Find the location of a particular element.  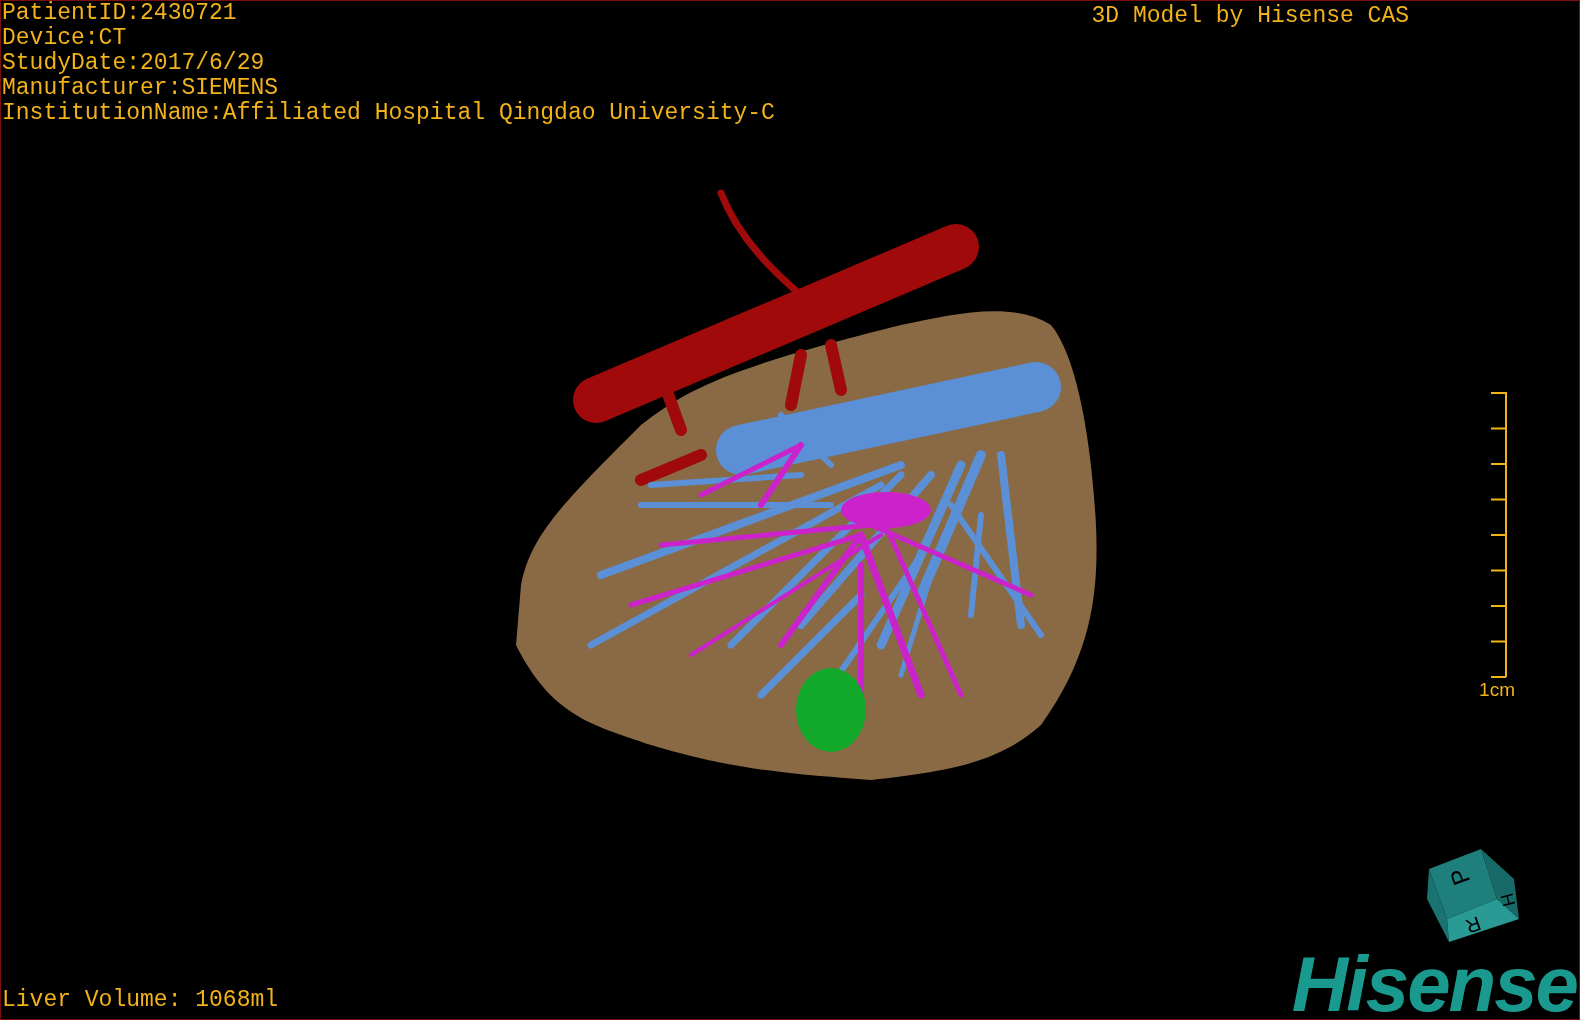

liver-volume-text: Liver Volume: 1068ml is located at coordinates (140, 1000).